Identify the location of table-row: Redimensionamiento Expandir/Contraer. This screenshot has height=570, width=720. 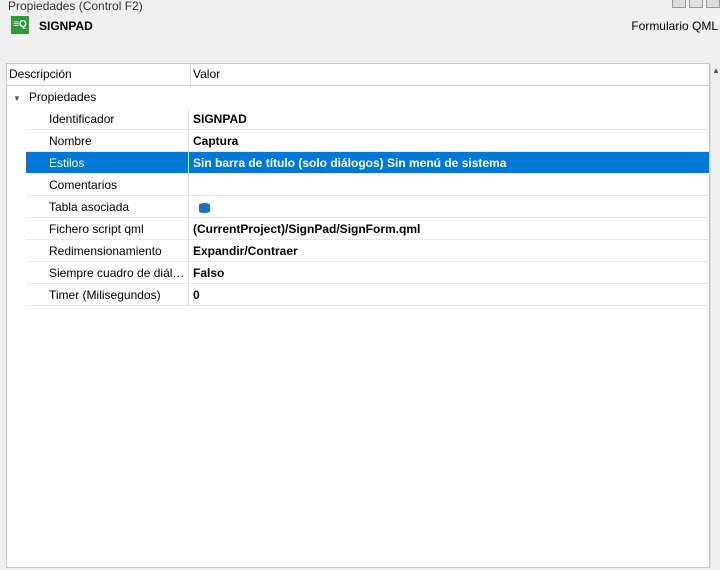
(367, 251).